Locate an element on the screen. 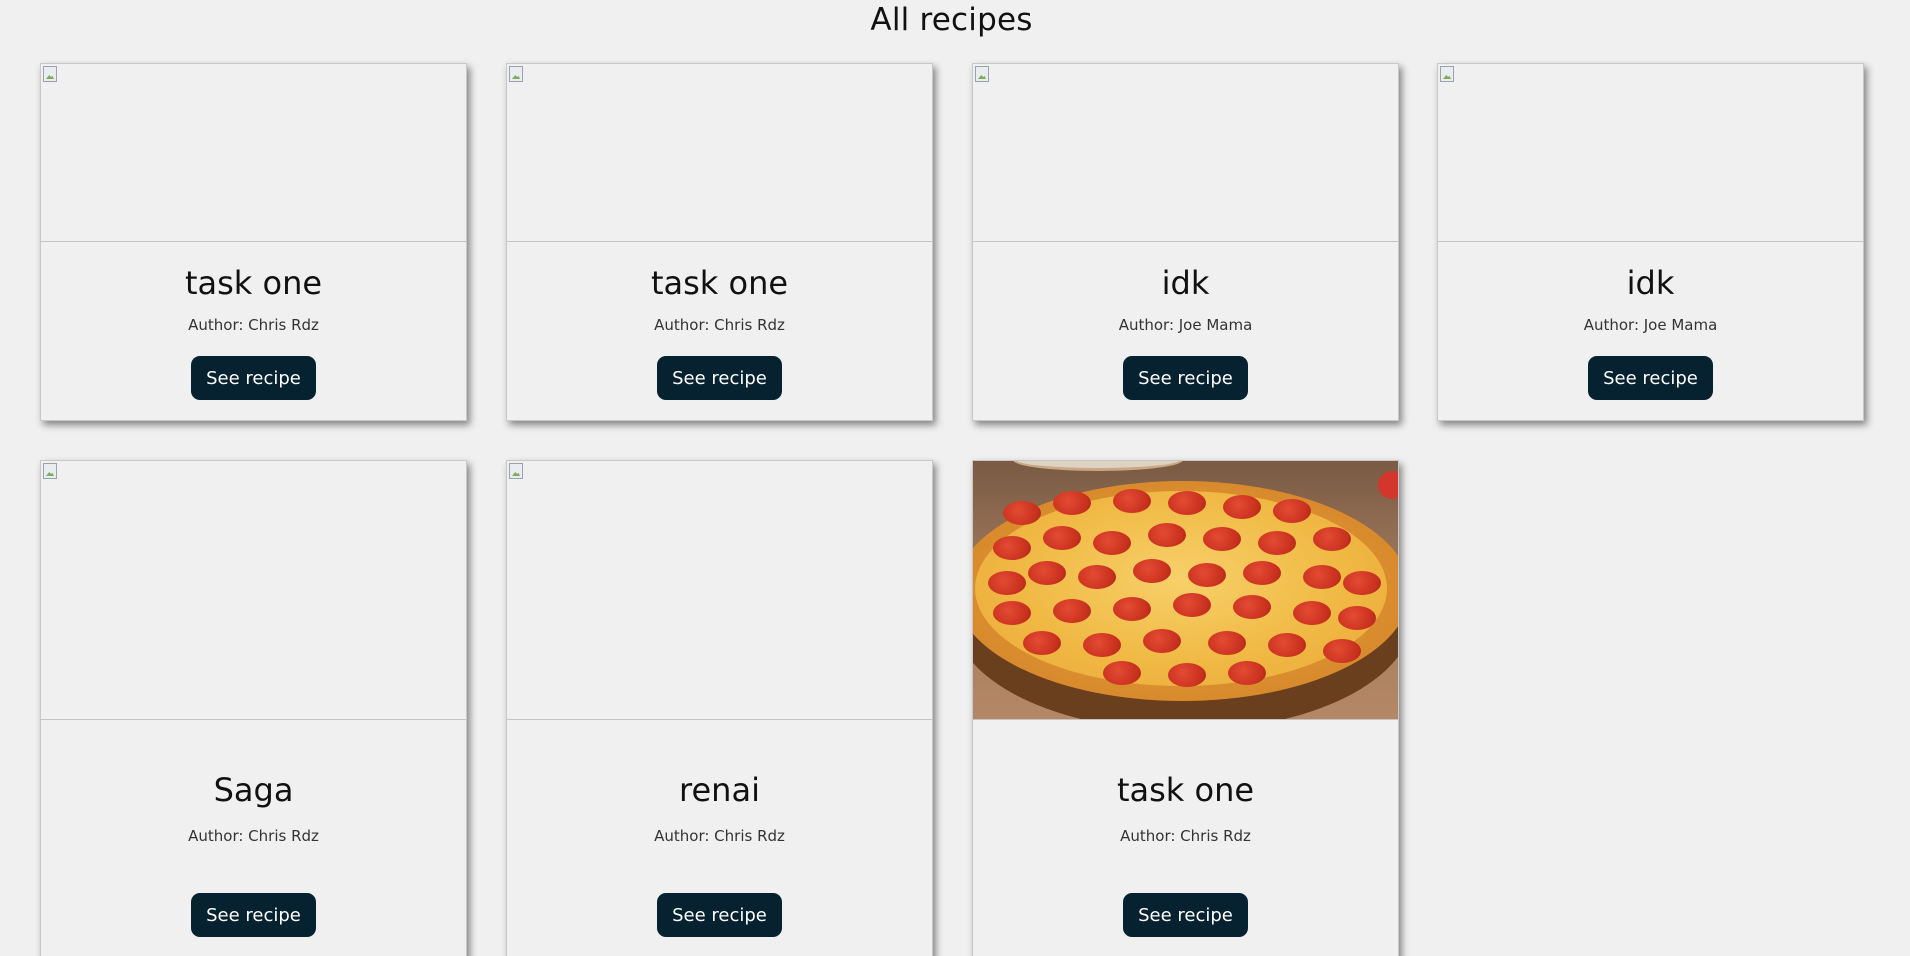  logo-badge-icon is located at coordinates (1388, 485).